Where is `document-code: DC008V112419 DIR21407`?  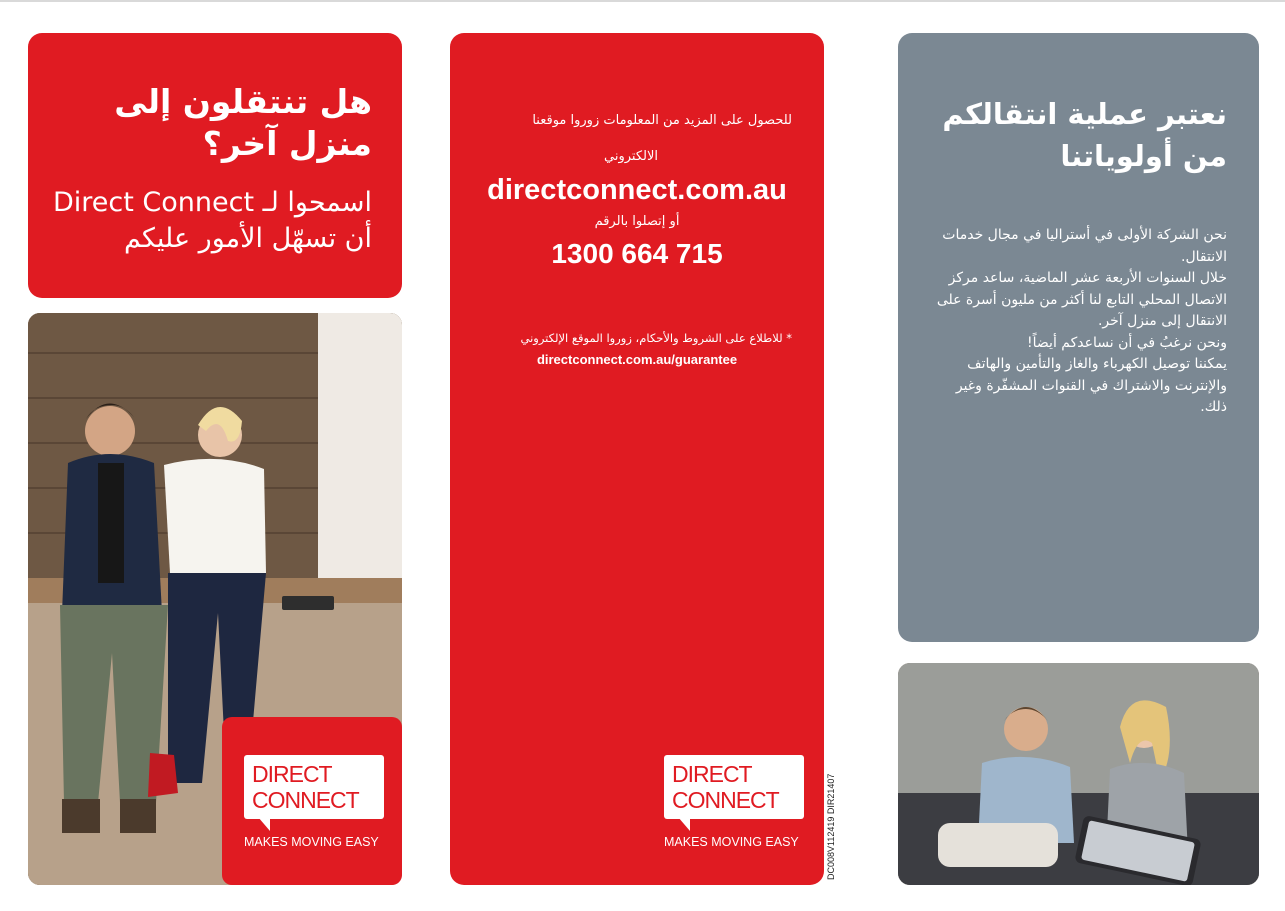
document-code: DC008V112419 DIR21407 is located at coordinates (831, 826).